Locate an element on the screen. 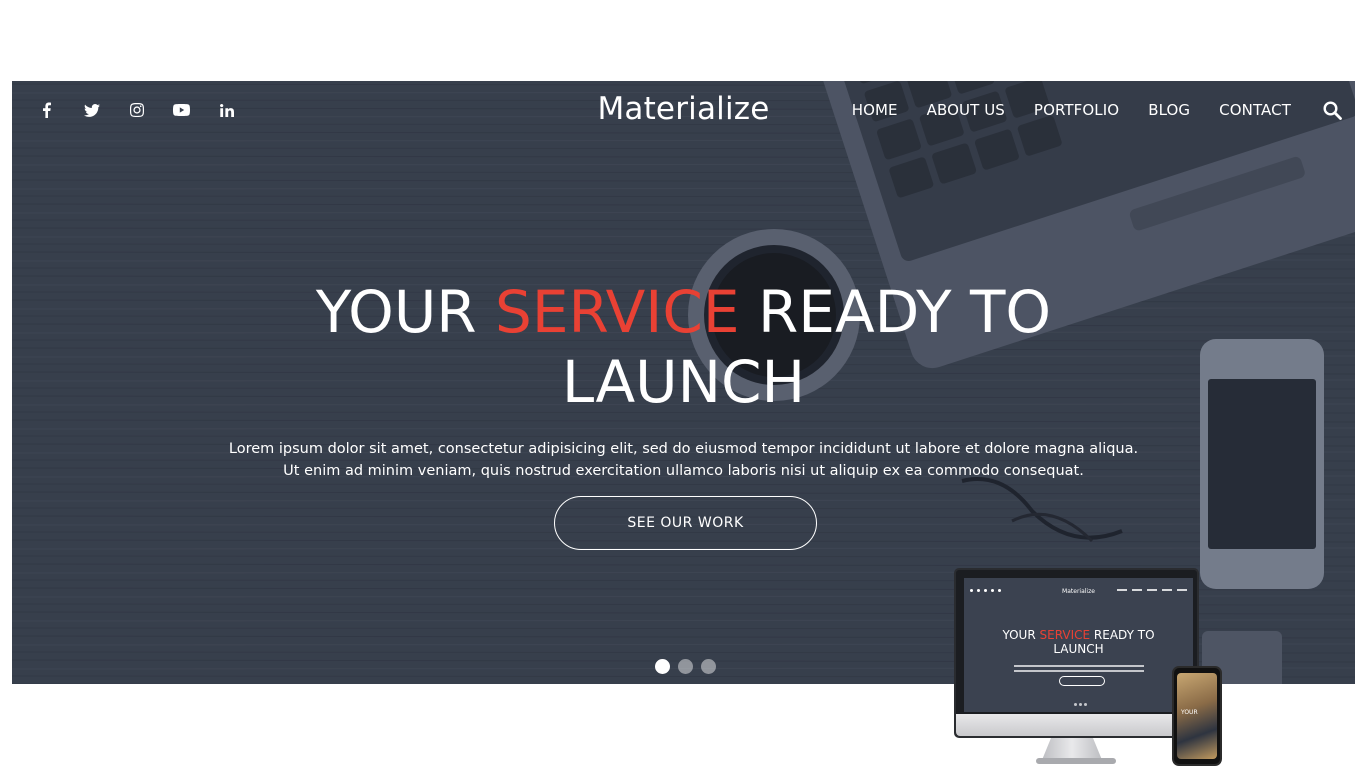 The height and width of the screenshot is (768, 1366). monitor-base is located at coordinates (1076, 761).